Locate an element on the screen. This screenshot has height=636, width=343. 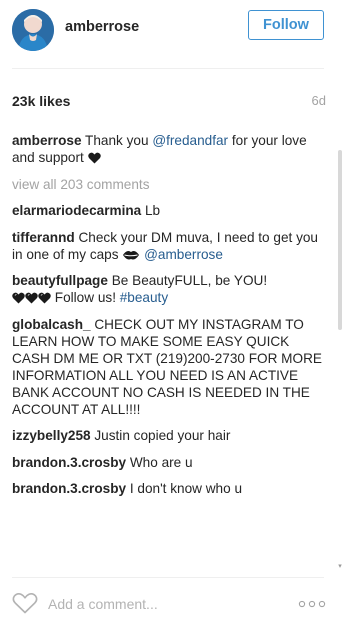
avatar-image is located at coordinates (33, 30).